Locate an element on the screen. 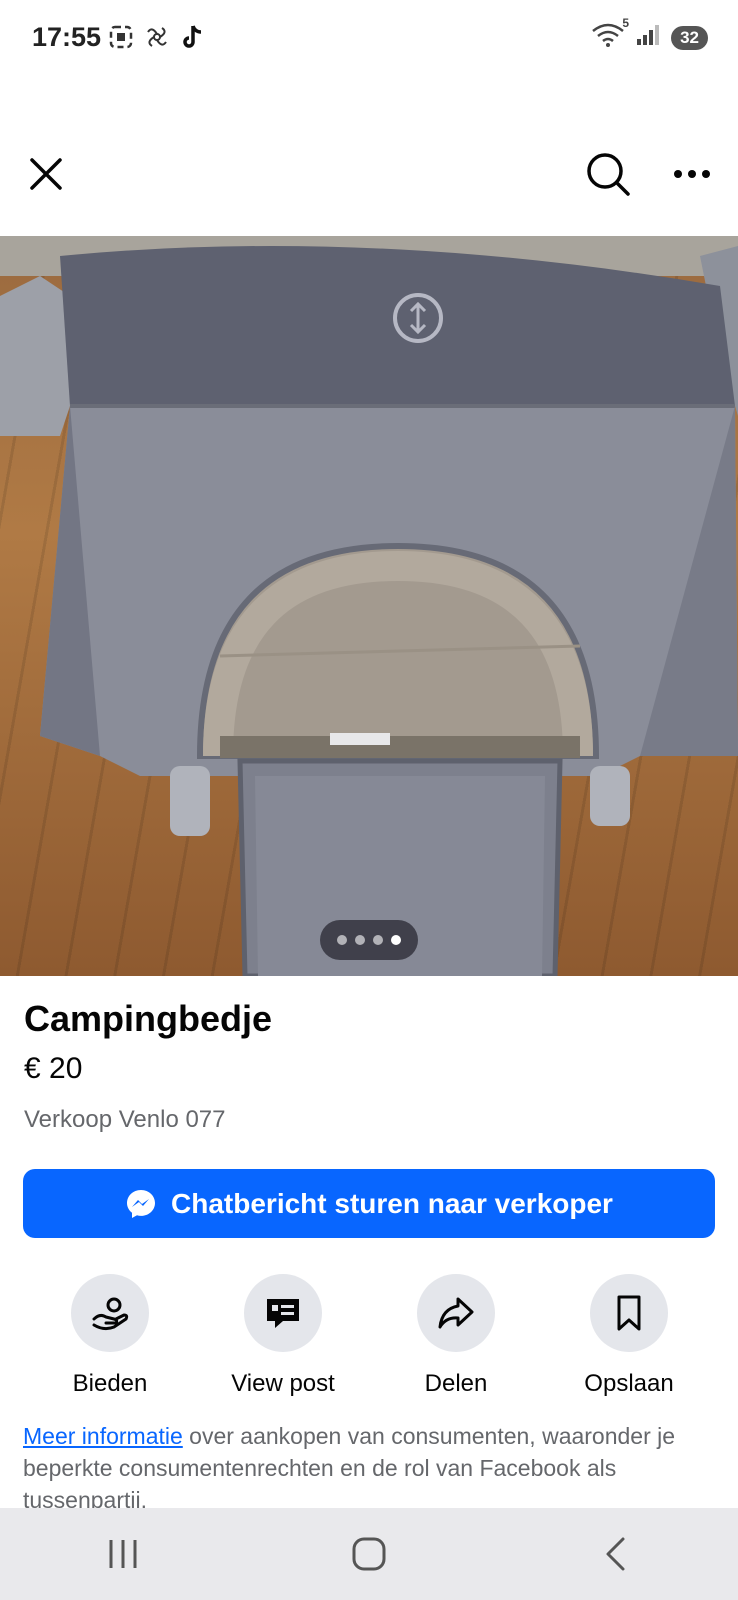 The image size is (738, 1600). save-button-circle is located at coordinates (629, 1313).